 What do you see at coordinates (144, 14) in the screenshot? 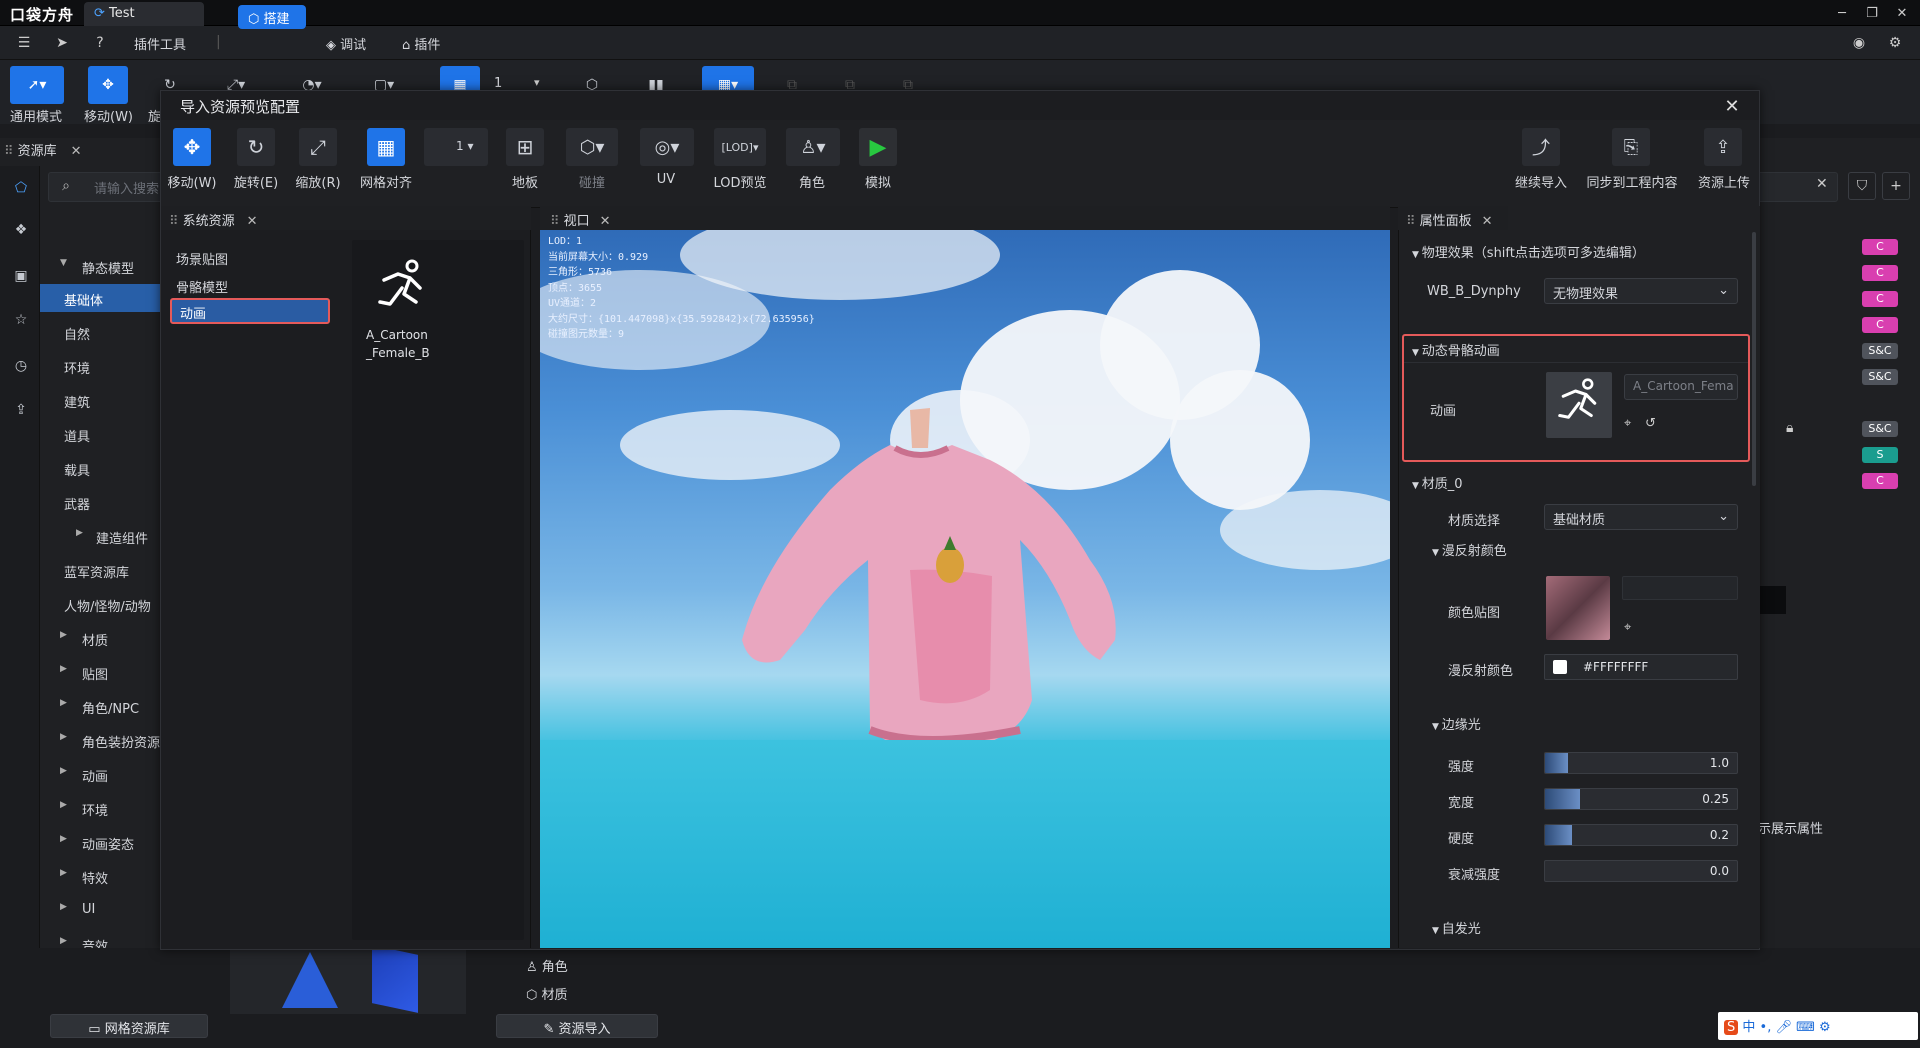
I see `project-tab: ⟳ Test` at bounding box center [144, 14].